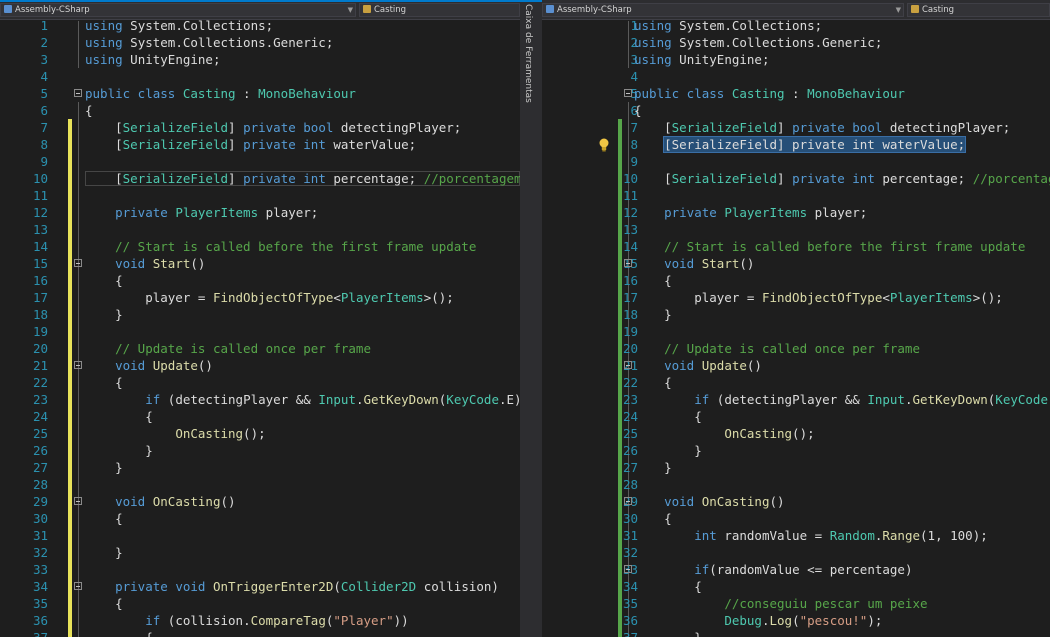  Describe the element at coordinates (796, 633) in the screenshot. I see `code-line: 37 }` at that location.